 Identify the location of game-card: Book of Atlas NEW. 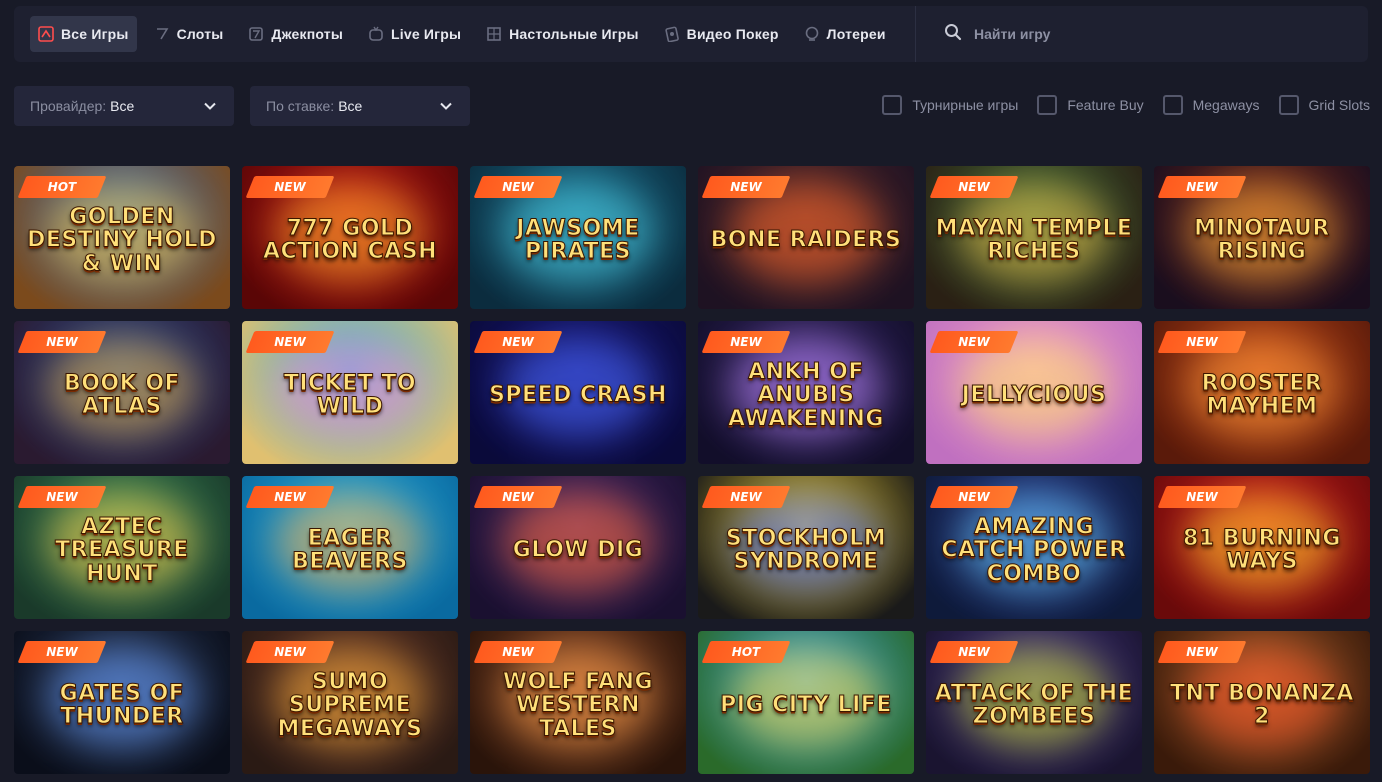
(122, 392).